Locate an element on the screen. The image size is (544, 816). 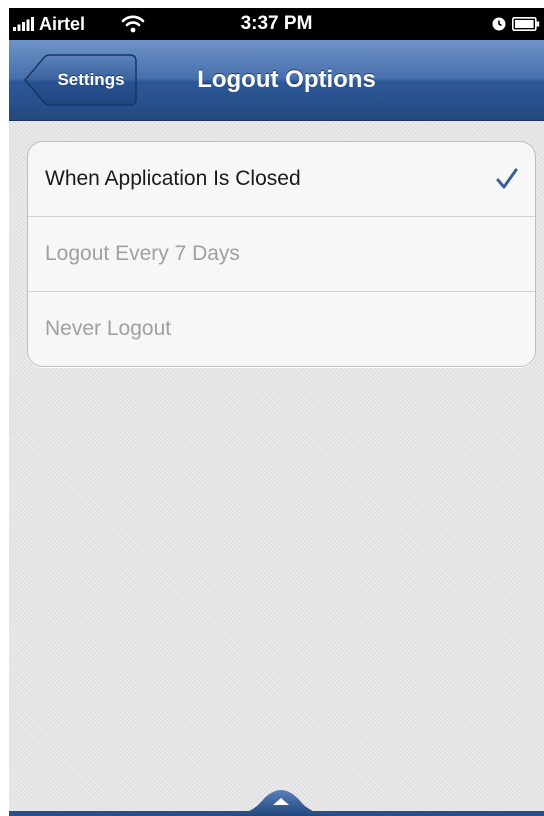
checkmark-icon is located at coordinates (507, 178).